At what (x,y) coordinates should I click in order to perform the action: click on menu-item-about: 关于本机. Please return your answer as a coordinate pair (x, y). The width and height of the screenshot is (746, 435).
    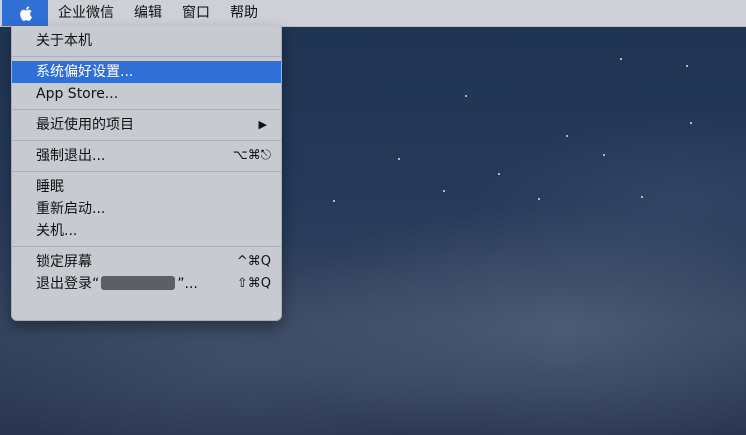
    Looking at the image, I should click on (146, 41).